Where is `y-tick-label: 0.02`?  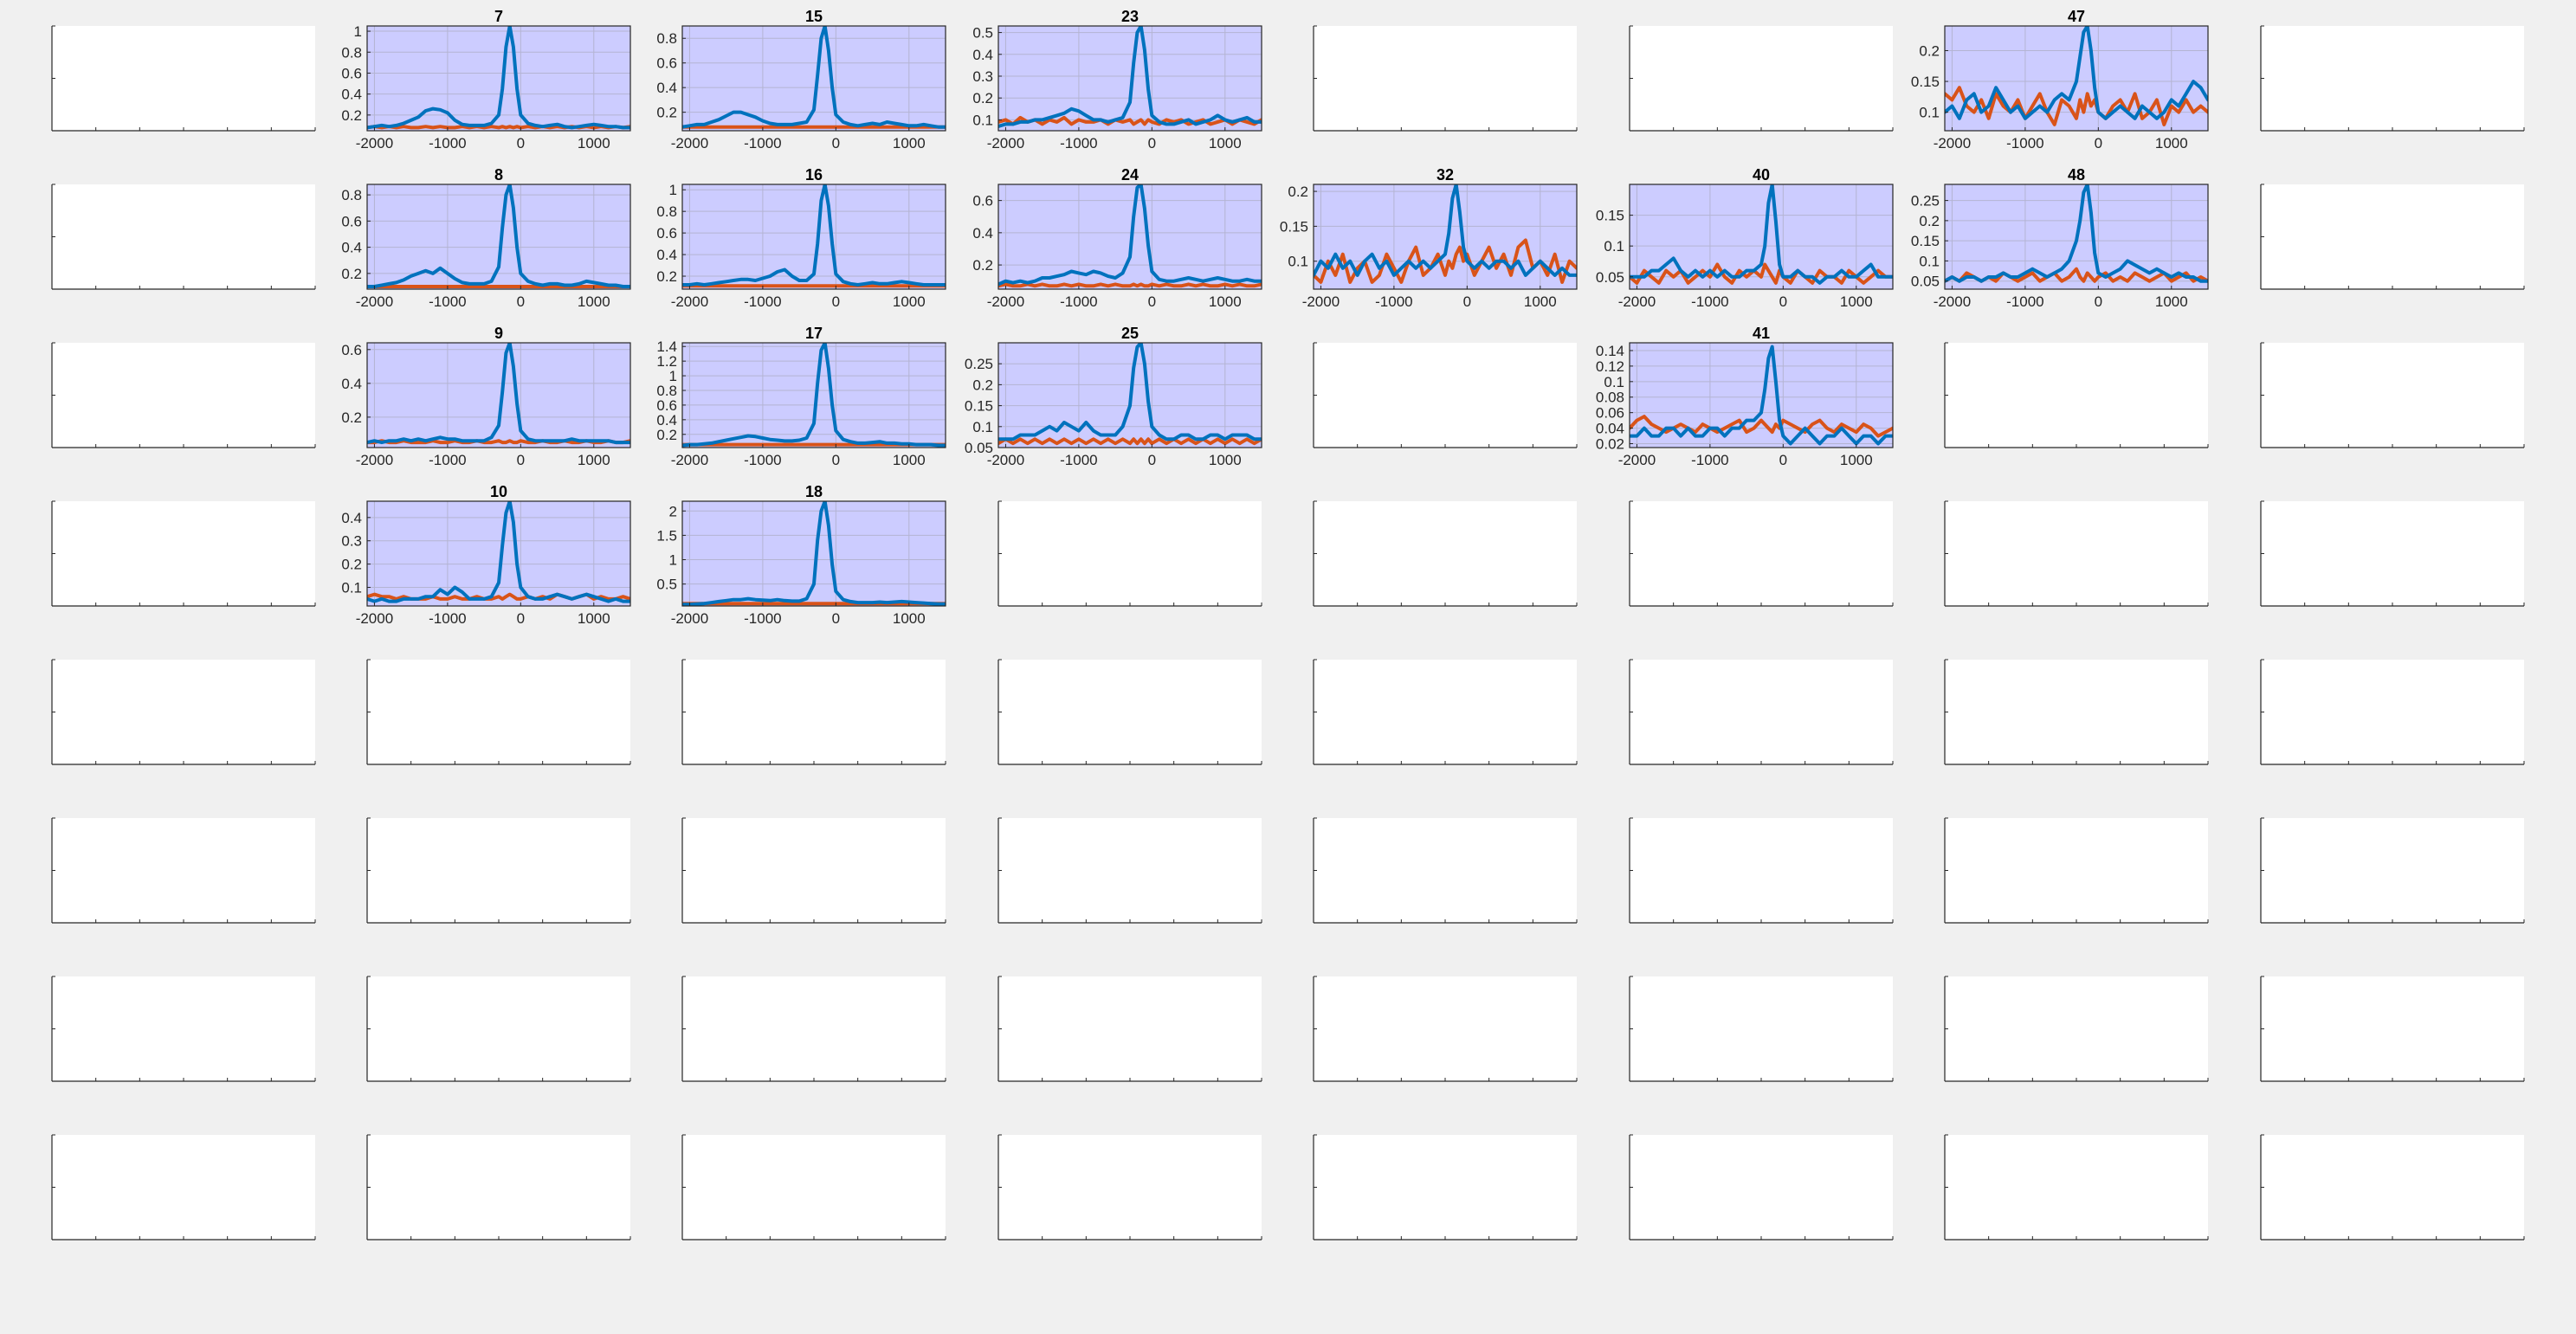
y-tick-label: 0.02 is located at coordinates (1610, 444).